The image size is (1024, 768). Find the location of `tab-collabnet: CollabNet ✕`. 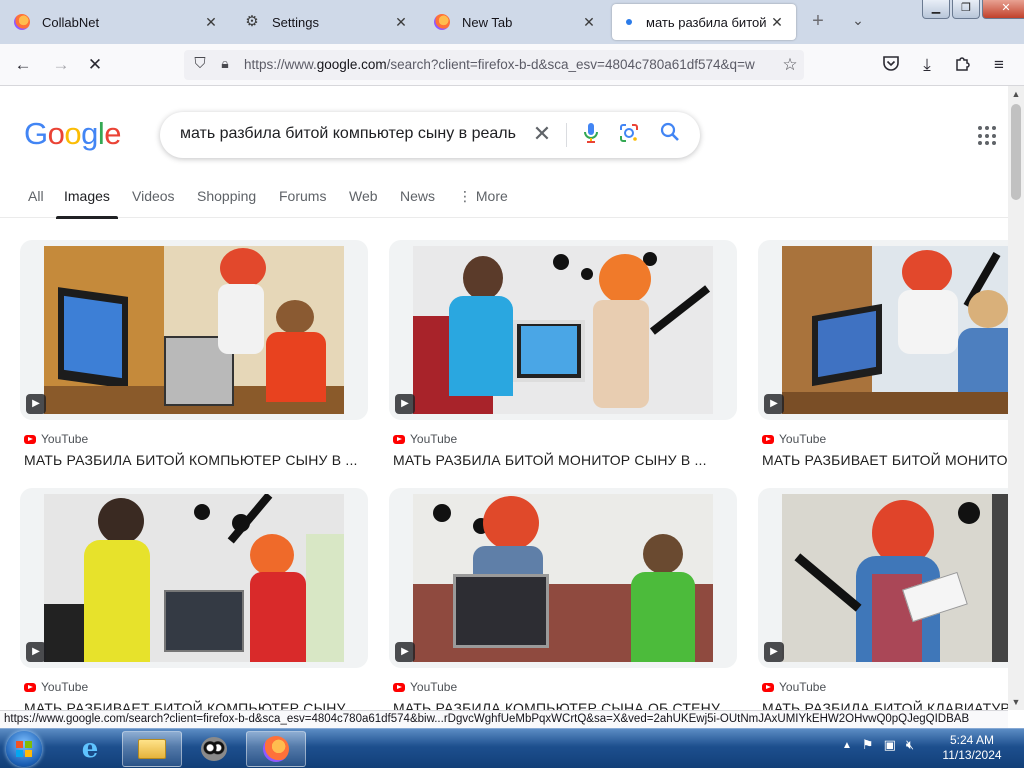

tab-collabnet: CollabNet ✕ is located at coordinates (117, 22).